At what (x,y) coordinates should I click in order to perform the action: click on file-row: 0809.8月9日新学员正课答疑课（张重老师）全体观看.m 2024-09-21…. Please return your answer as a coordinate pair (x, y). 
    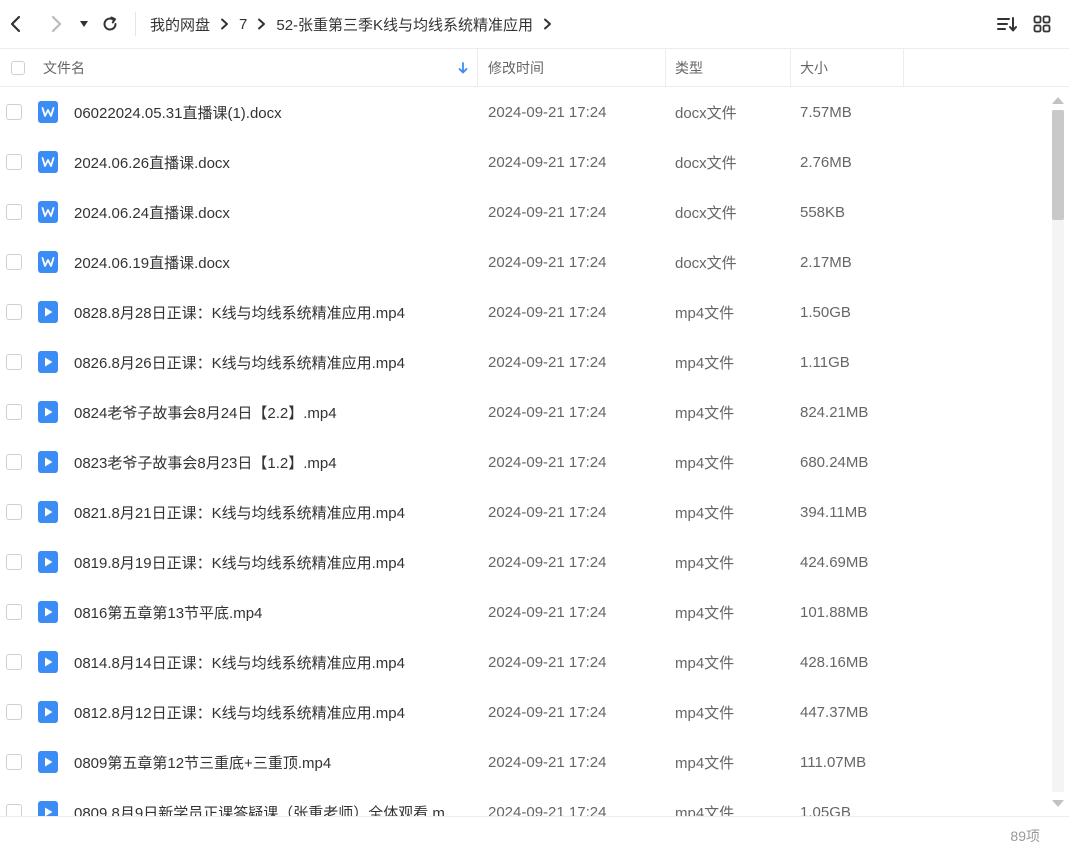
    Looking at the image, I should click on (525, 801).